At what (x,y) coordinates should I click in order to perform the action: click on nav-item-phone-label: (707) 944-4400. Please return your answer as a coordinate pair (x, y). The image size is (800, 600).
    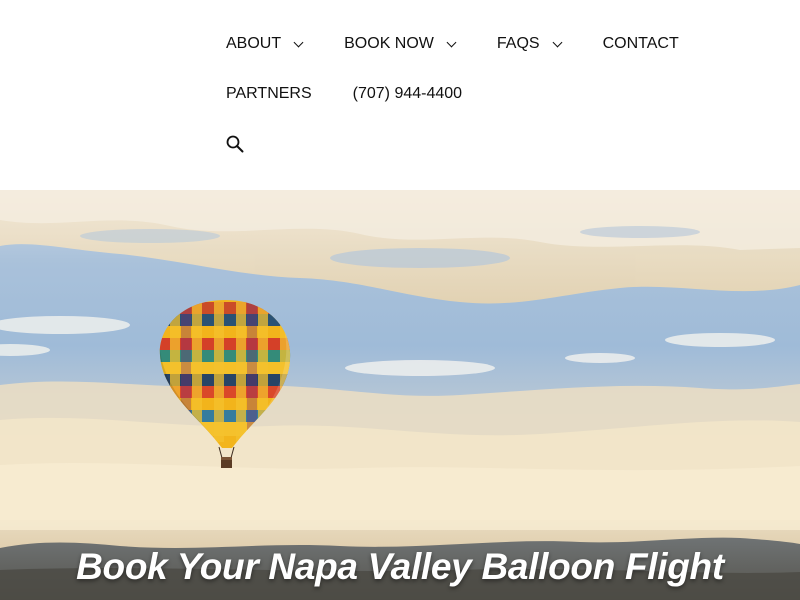
    Looking at the image, I should click on (407, 93).